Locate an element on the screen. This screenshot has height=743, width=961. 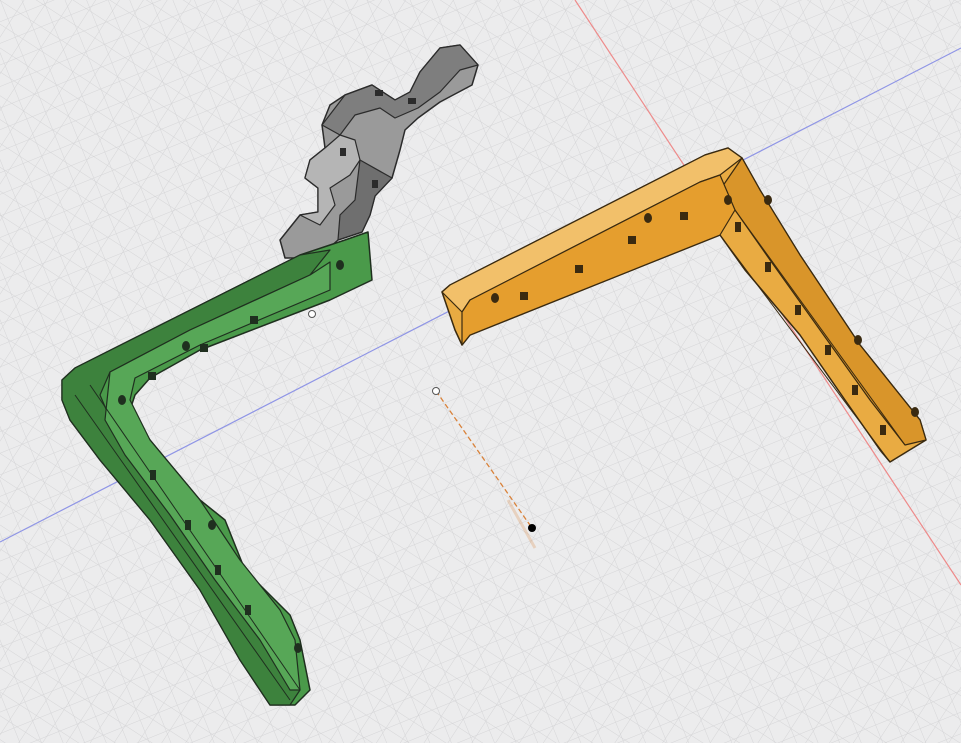
sketch-point is located at coordinates (312, 314).